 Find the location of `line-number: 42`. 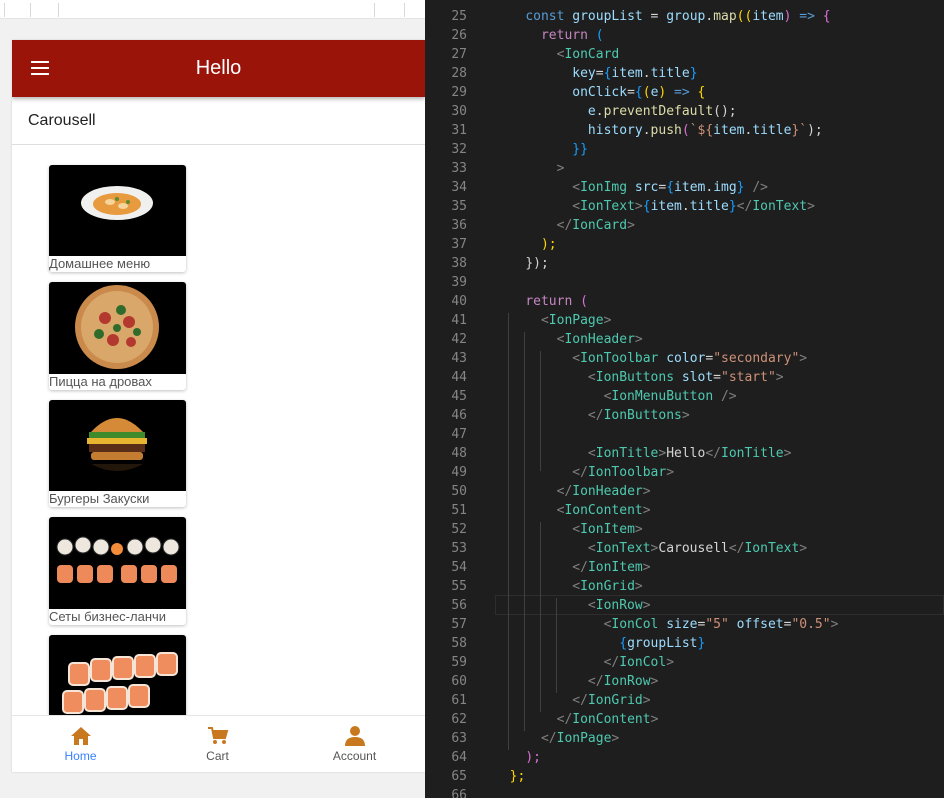

line-number: 42 is located at coordinates (459, 339).